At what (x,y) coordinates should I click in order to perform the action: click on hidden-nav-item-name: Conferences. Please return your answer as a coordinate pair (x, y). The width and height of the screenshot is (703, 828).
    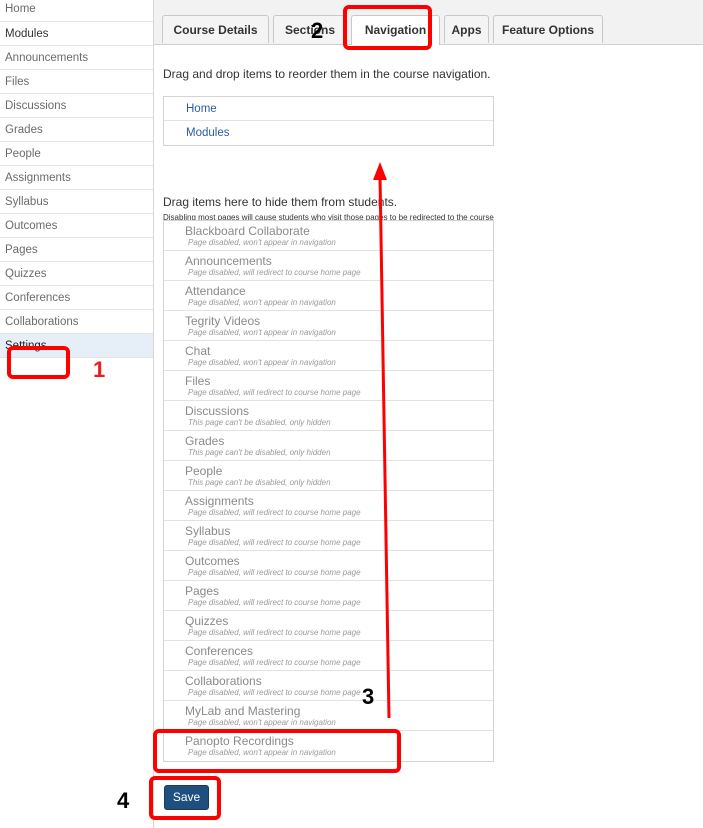
    Looking at the image, I should click on (219, 651).